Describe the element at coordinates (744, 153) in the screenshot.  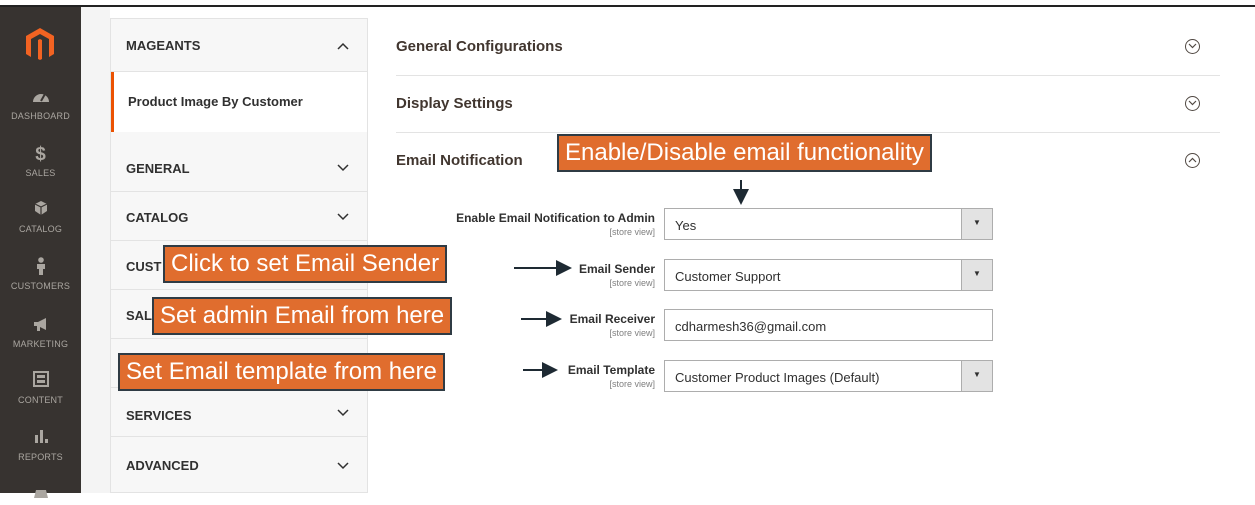
I see `callout-enable-email: Enable/Disable email functionality` at that location.